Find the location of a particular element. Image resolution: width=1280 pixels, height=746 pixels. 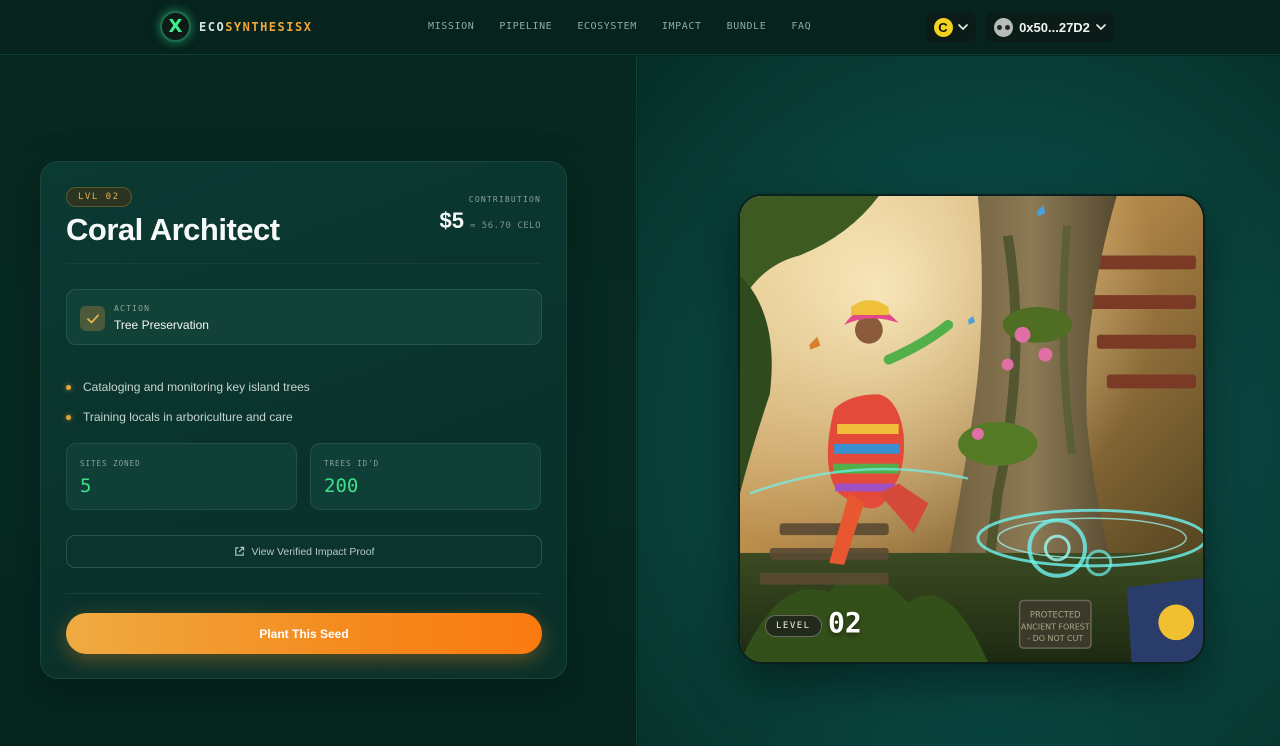

nav-bundle: BUNDLE is located at coordinates (747, 26).